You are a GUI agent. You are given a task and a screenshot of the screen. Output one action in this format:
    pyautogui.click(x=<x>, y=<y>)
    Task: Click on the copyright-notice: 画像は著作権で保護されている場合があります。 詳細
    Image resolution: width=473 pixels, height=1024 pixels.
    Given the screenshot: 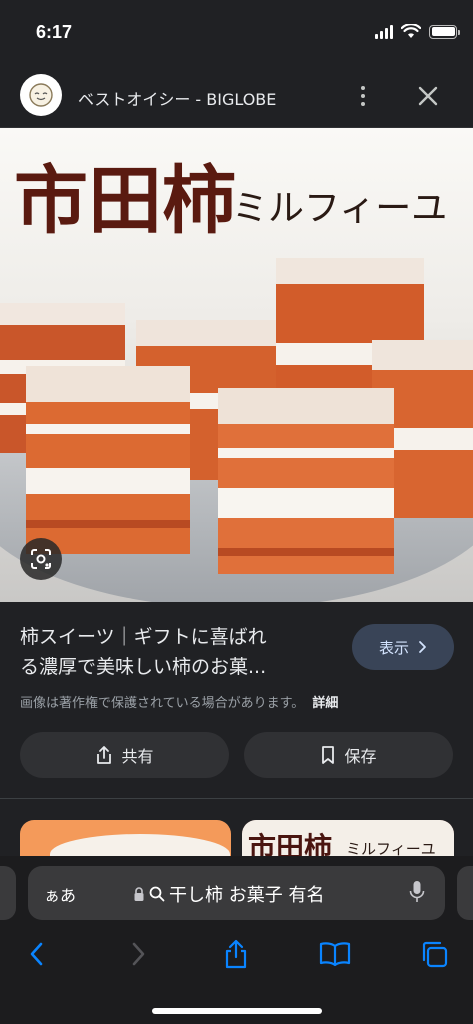 What is the action you would take?
    pyautogui.click(x=179, y=701)
    